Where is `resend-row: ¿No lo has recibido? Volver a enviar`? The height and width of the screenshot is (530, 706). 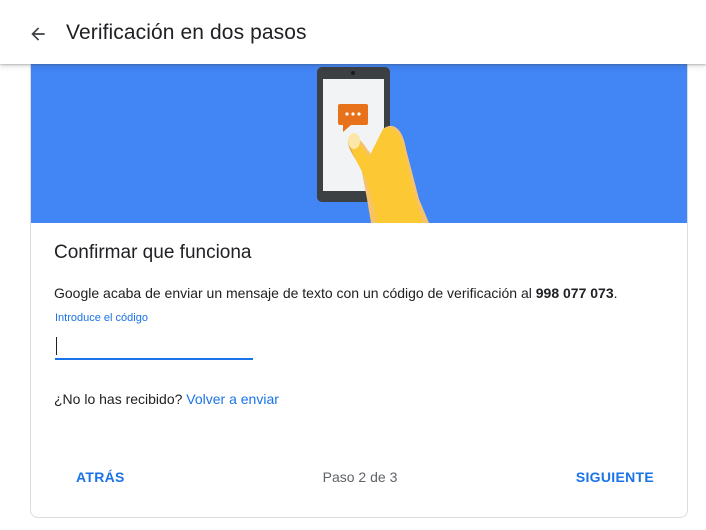
resend-row: ¿No lo has recibido? Volver a enviar is located at coordinates (166, 399).